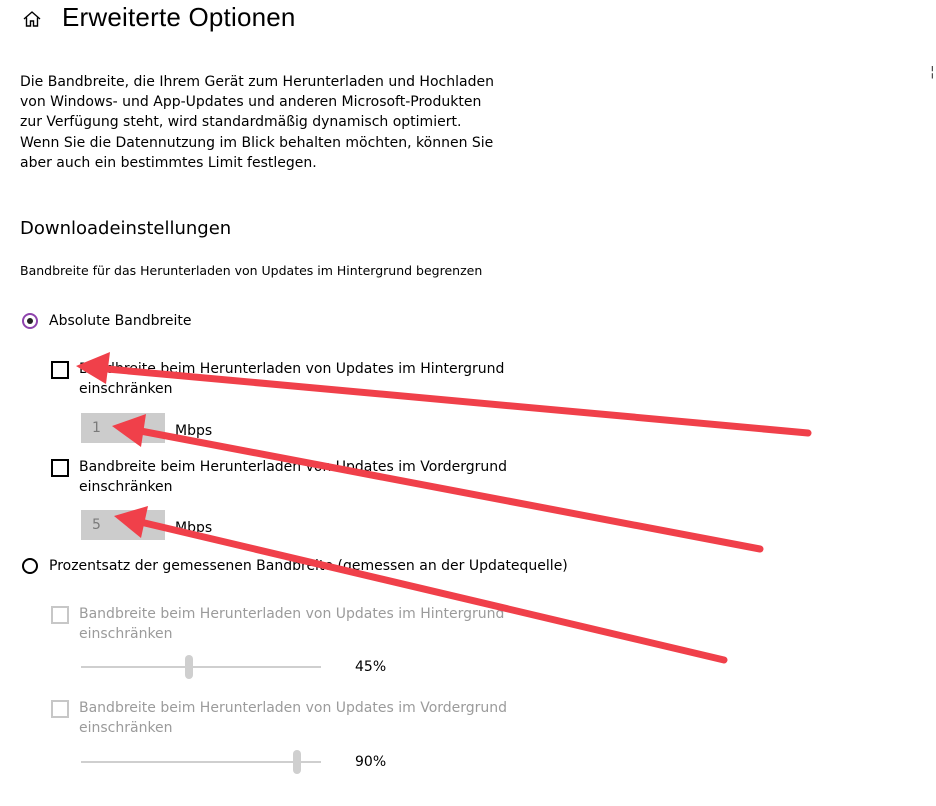 This screenshot has width=936, height=806. What do you see at coordinates (60, 468) in the screenshot?
I see `checkbox-absolute-foreground` at bounding box center [60, 468].